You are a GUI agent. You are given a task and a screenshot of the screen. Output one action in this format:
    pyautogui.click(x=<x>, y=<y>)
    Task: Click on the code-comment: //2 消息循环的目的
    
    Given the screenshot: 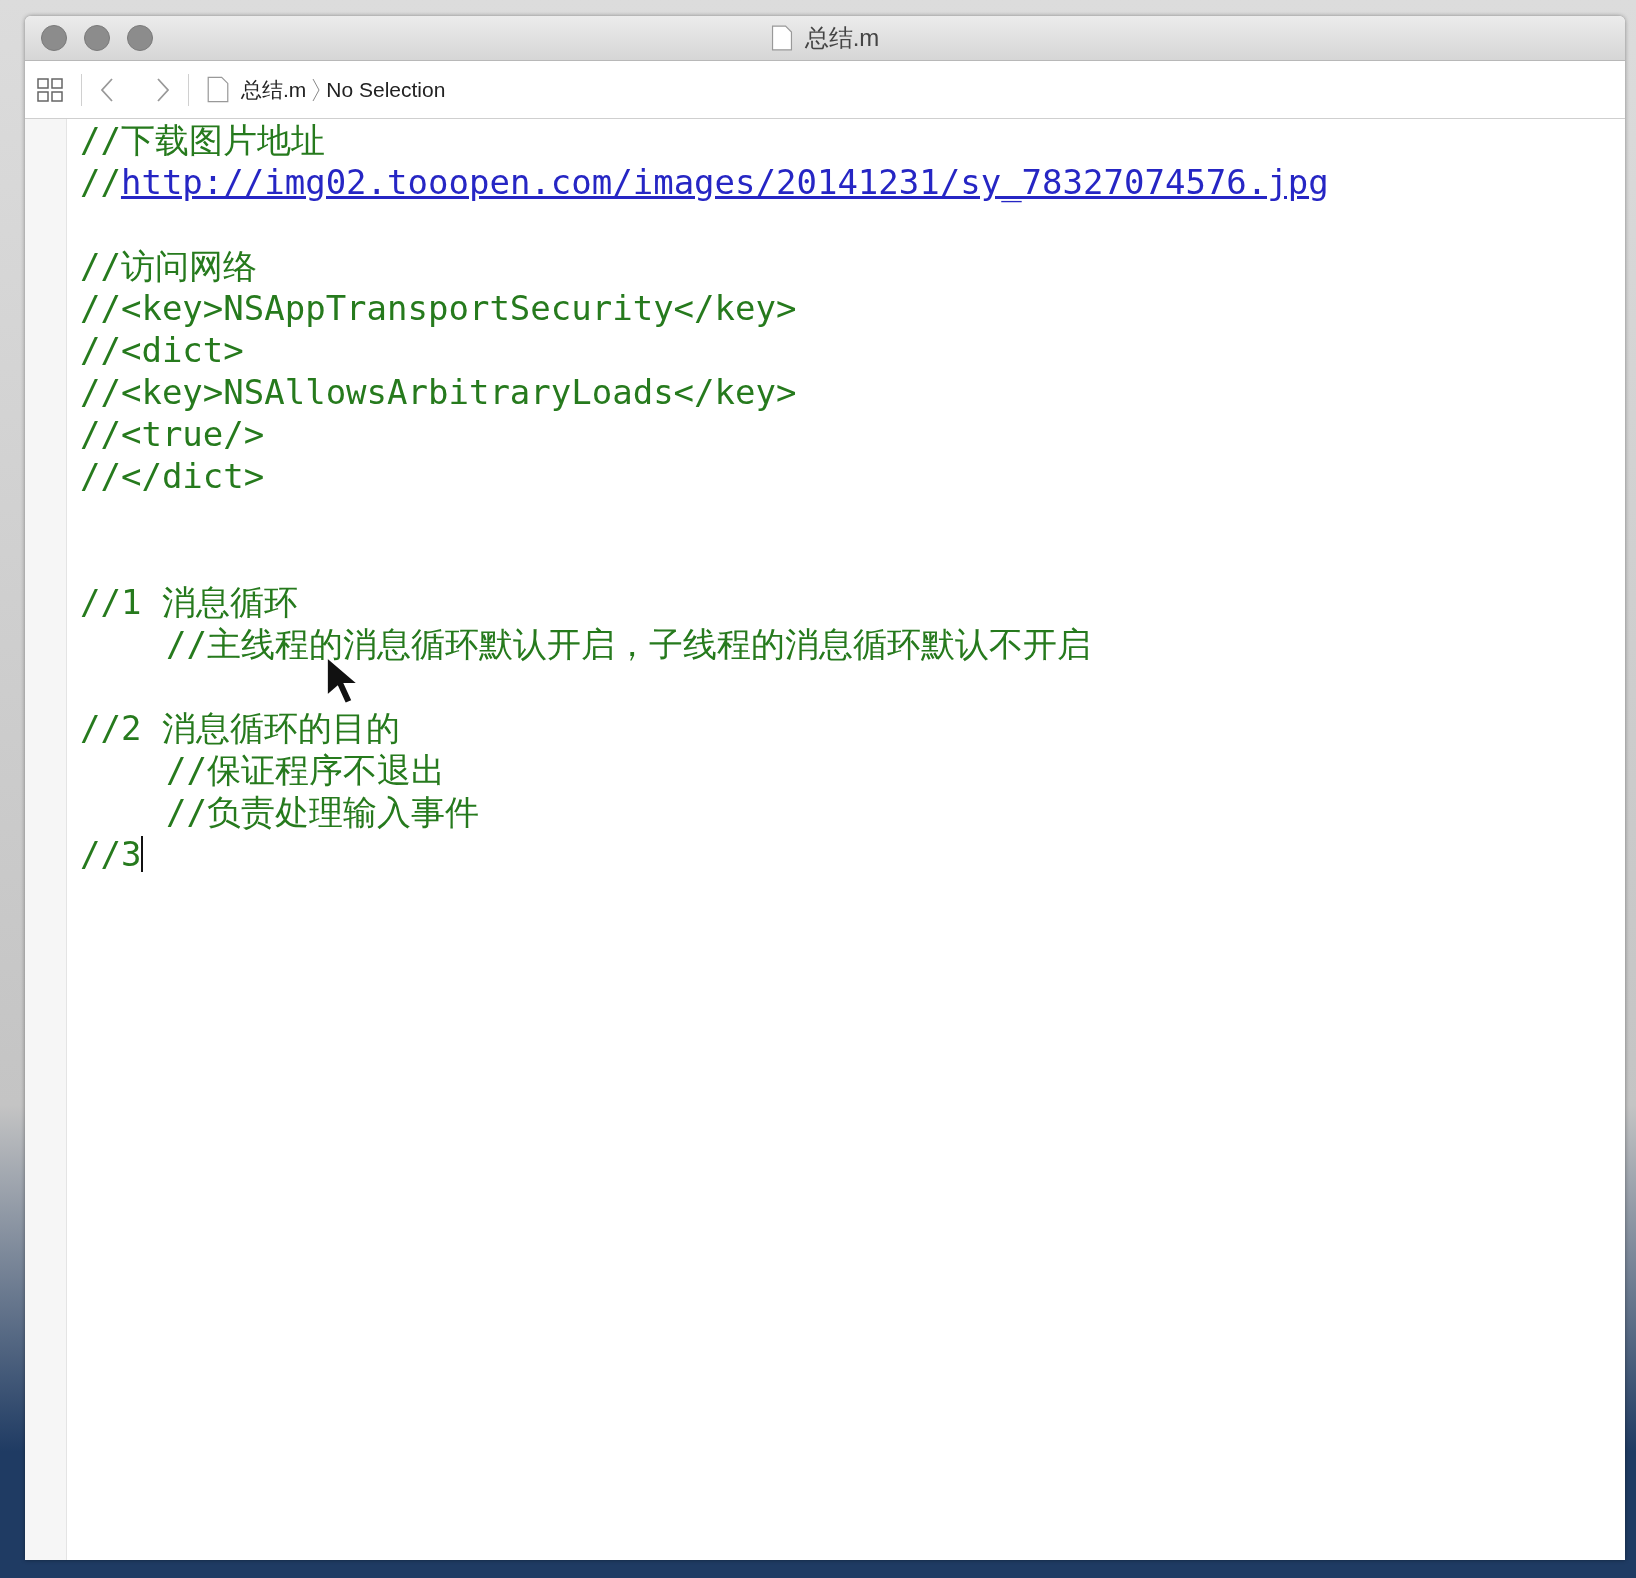 What is the action you would take?
    pyautogui.click(x=240, y=728)
    